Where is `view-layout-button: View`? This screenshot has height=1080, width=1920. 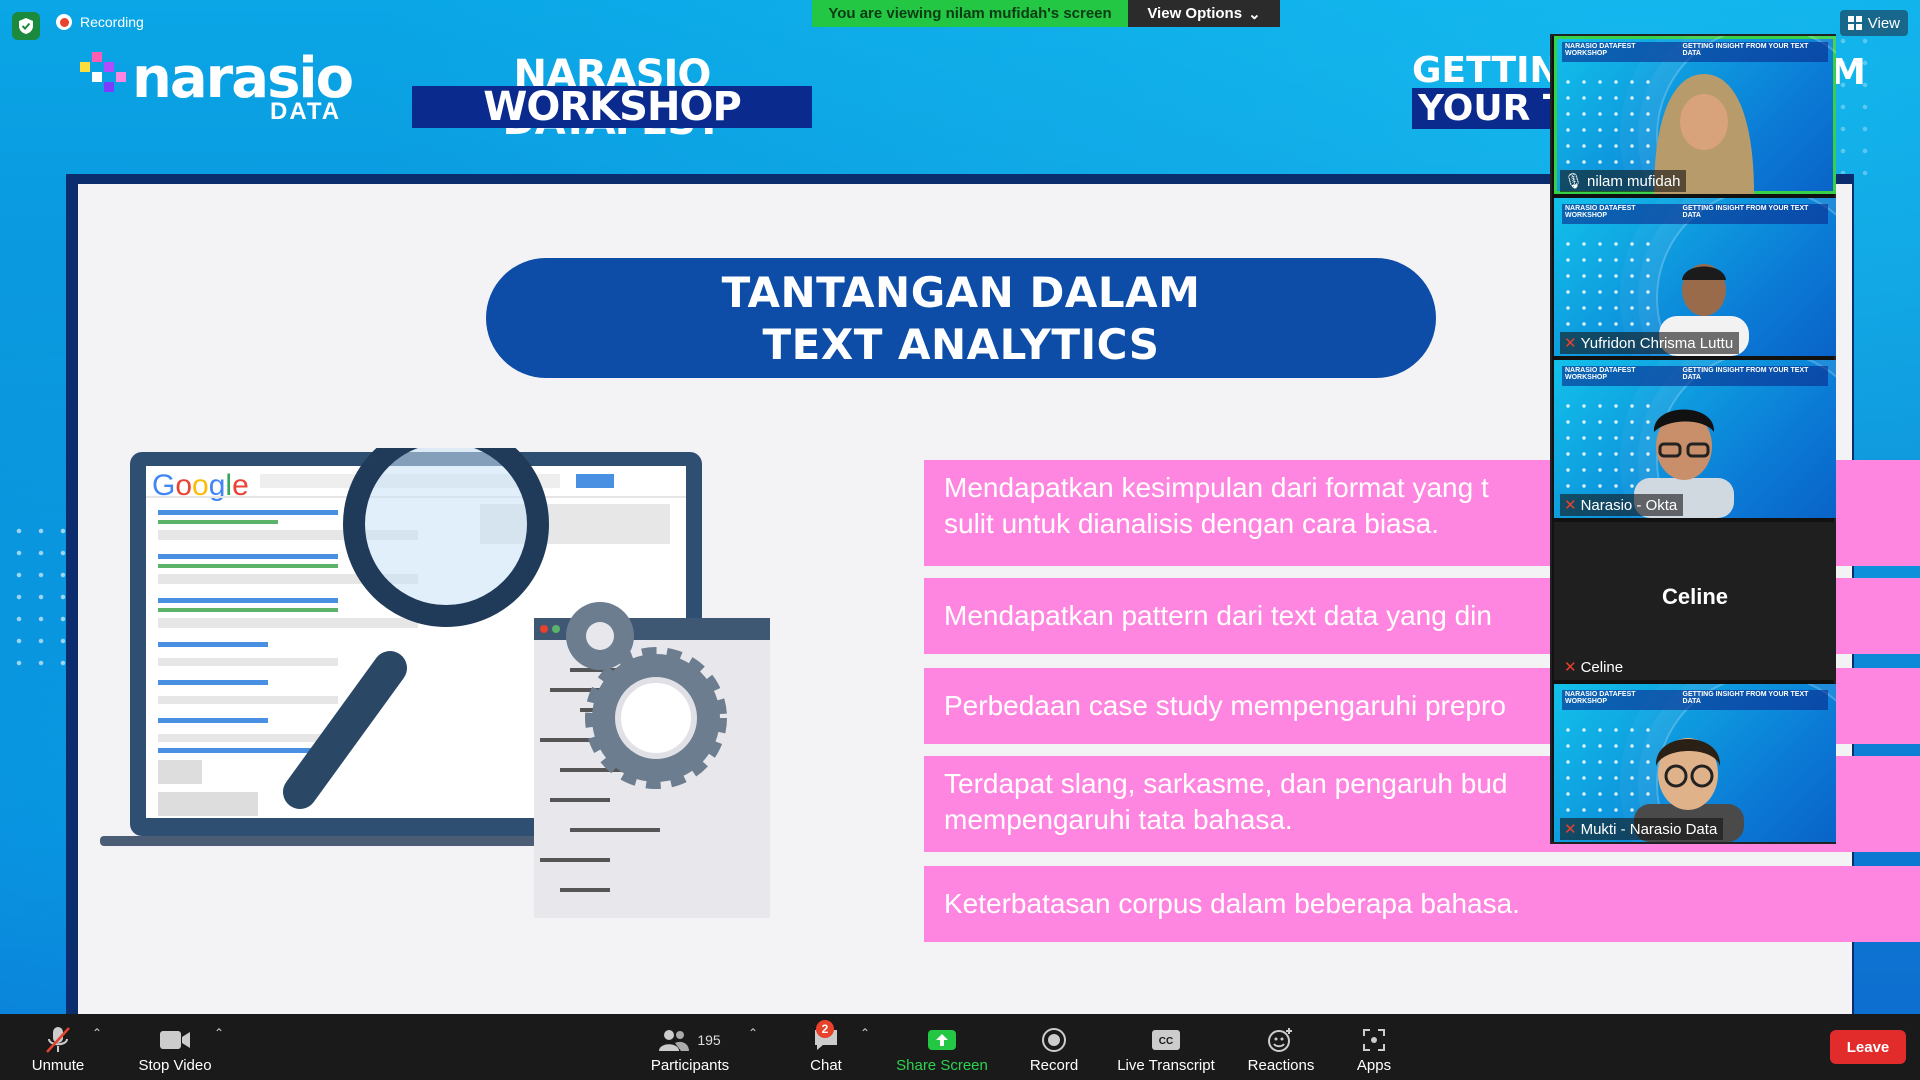 view-layout-button: View is located at coordinates (1873, 23).